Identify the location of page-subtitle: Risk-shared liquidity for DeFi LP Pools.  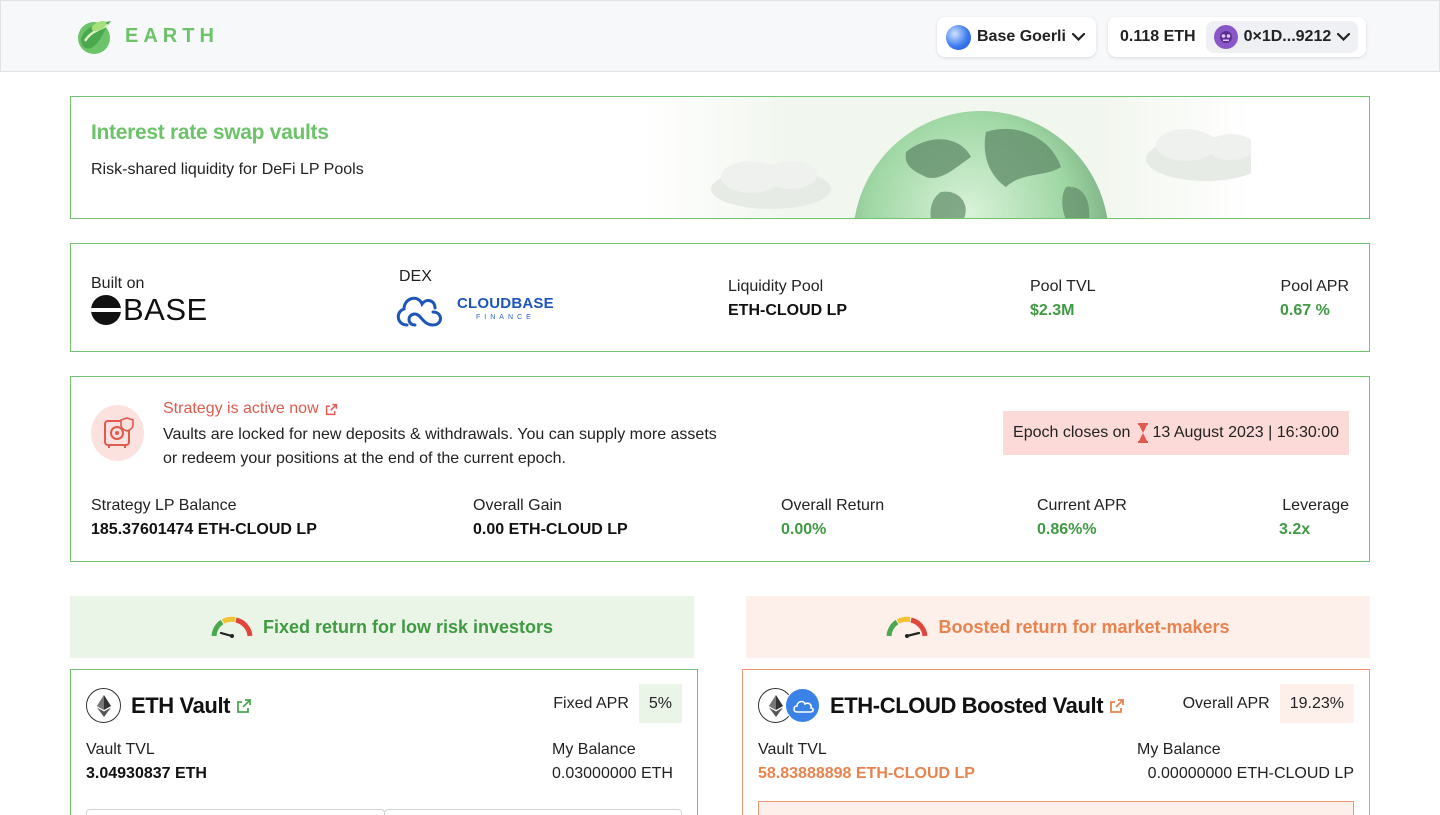
(227, 169).